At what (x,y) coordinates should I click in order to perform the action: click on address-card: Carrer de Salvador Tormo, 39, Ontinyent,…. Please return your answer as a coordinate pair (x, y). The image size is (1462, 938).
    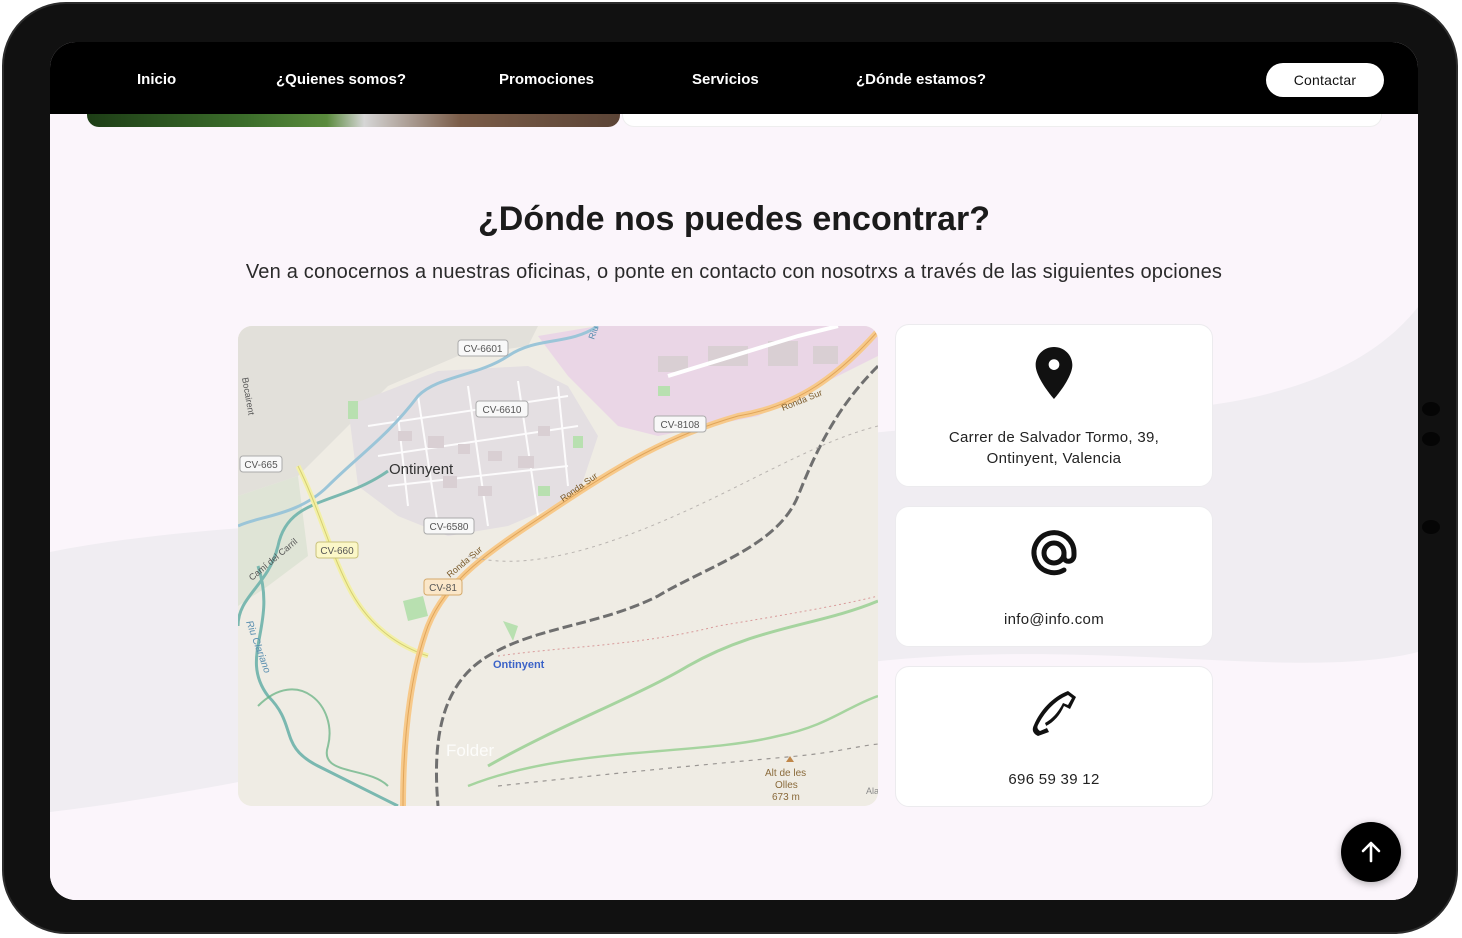
    Looking at the image, I should click on (1054, 405).